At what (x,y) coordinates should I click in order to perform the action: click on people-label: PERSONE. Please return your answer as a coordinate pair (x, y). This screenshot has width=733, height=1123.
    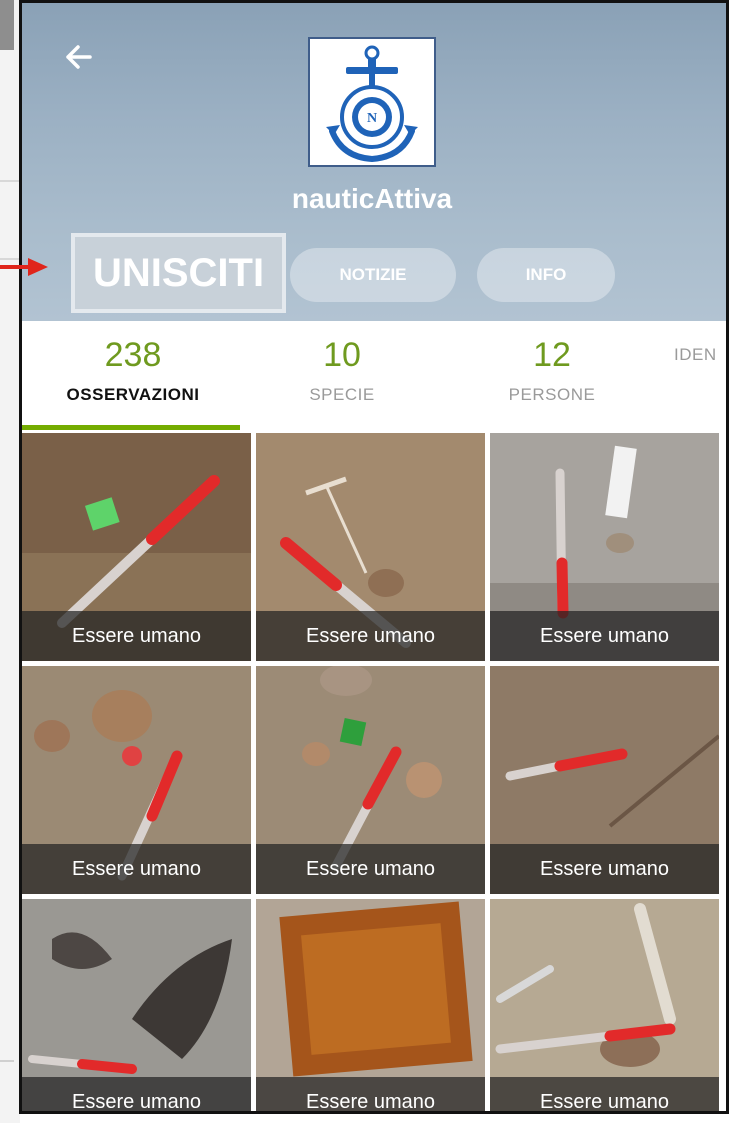
    Looking at the image, I should click on (552, 394).